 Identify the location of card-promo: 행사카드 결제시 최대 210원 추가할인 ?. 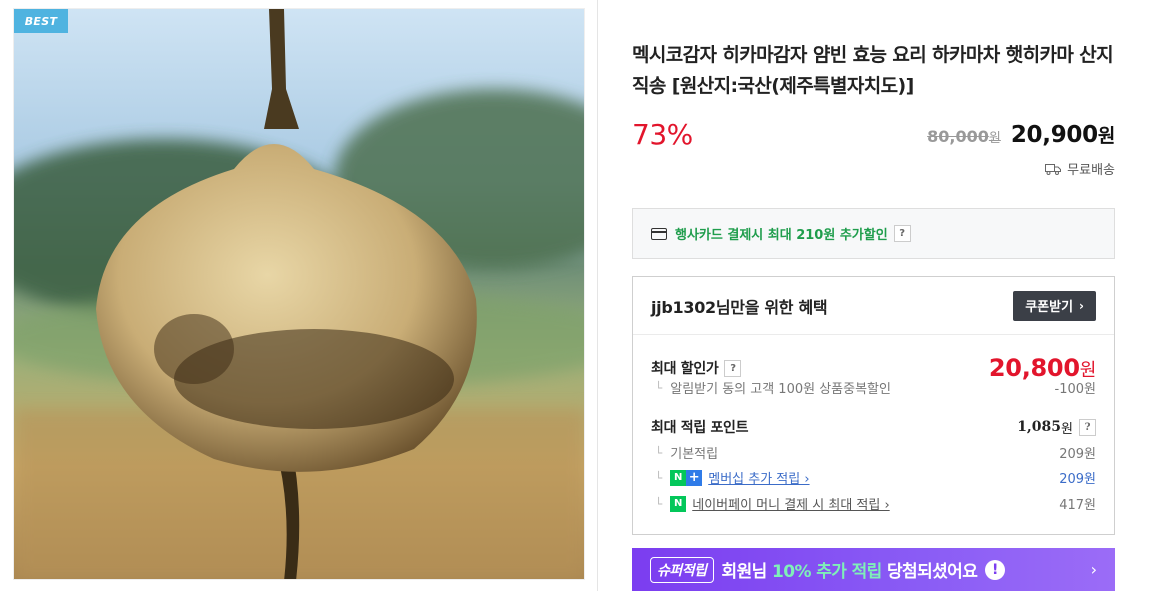
(873, 233).